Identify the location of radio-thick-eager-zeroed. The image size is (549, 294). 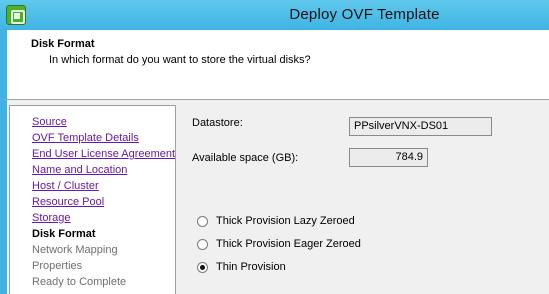
(202, 244).